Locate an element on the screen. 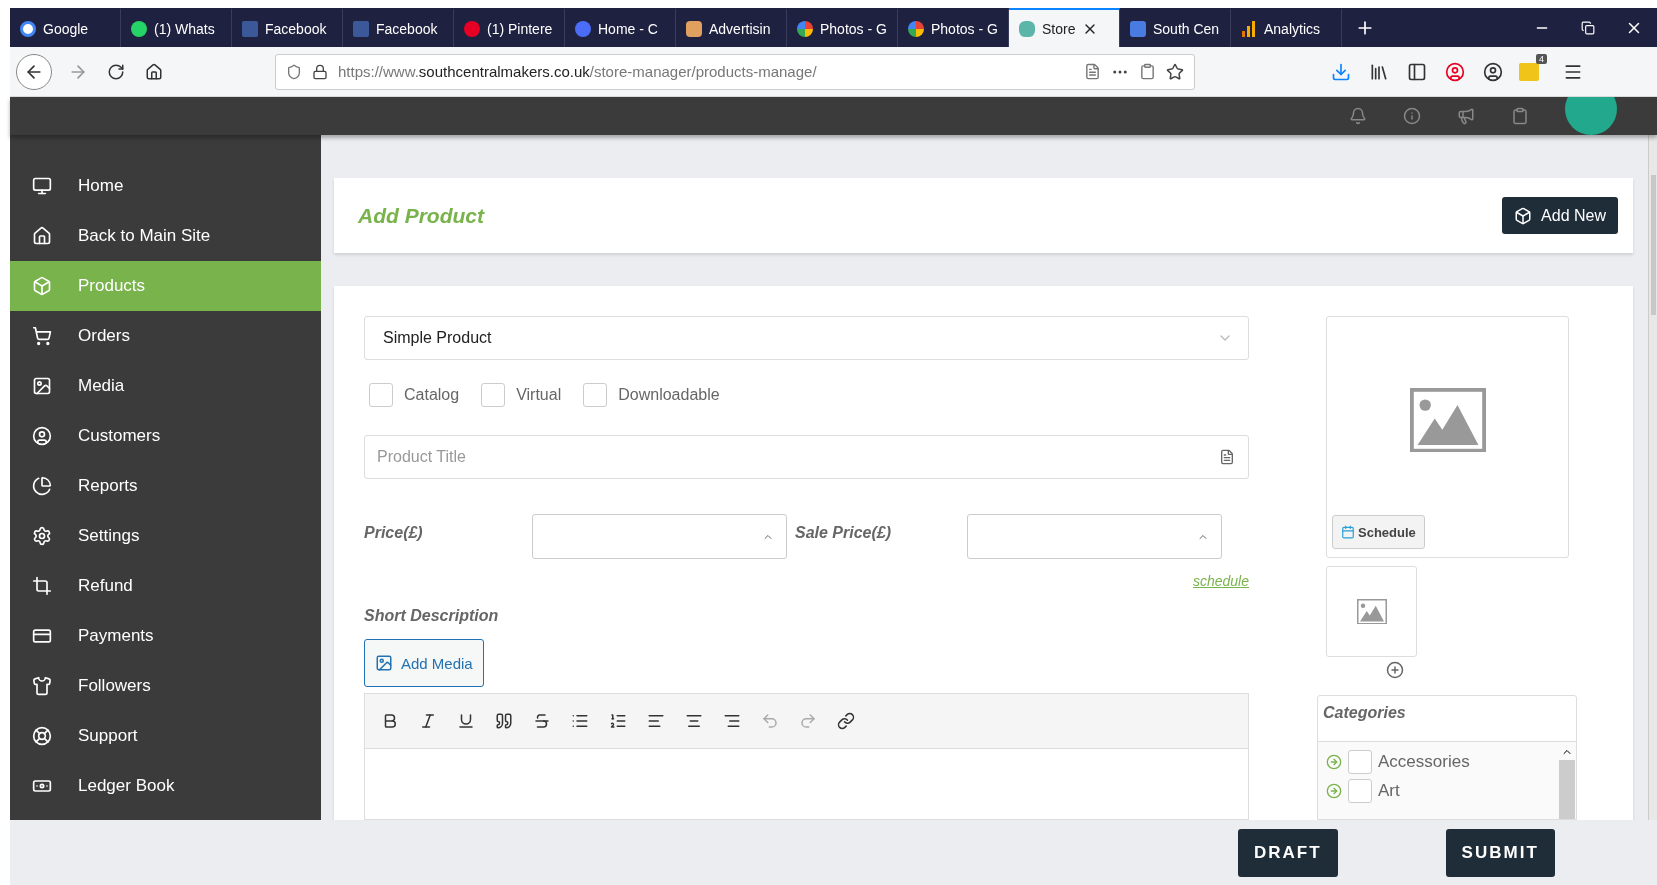  align-left-icon is located at coordinates (656, 721).